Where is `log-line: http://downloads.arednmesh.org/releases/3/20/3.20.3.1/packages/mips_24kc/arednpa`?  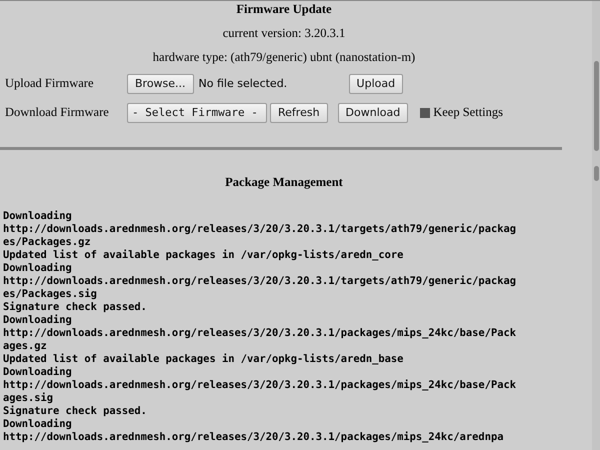
log-line: http://downloads.arednmesh.org/releases/3/20/3.20.3.1/packages/mips_24kc/arednpa is located at coordinates (253, 437).